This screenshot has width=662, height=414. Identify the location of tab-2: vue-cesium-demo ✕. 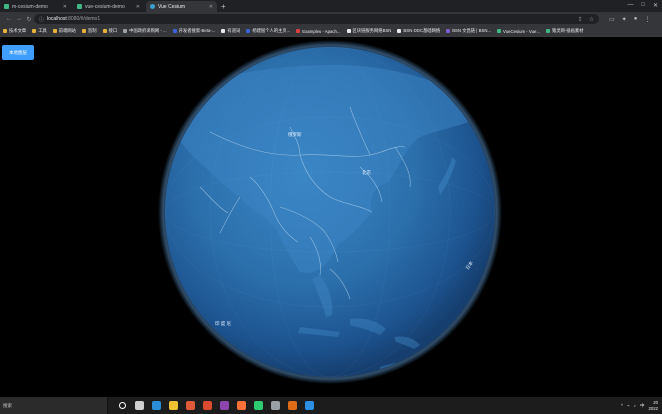
(108, 6).